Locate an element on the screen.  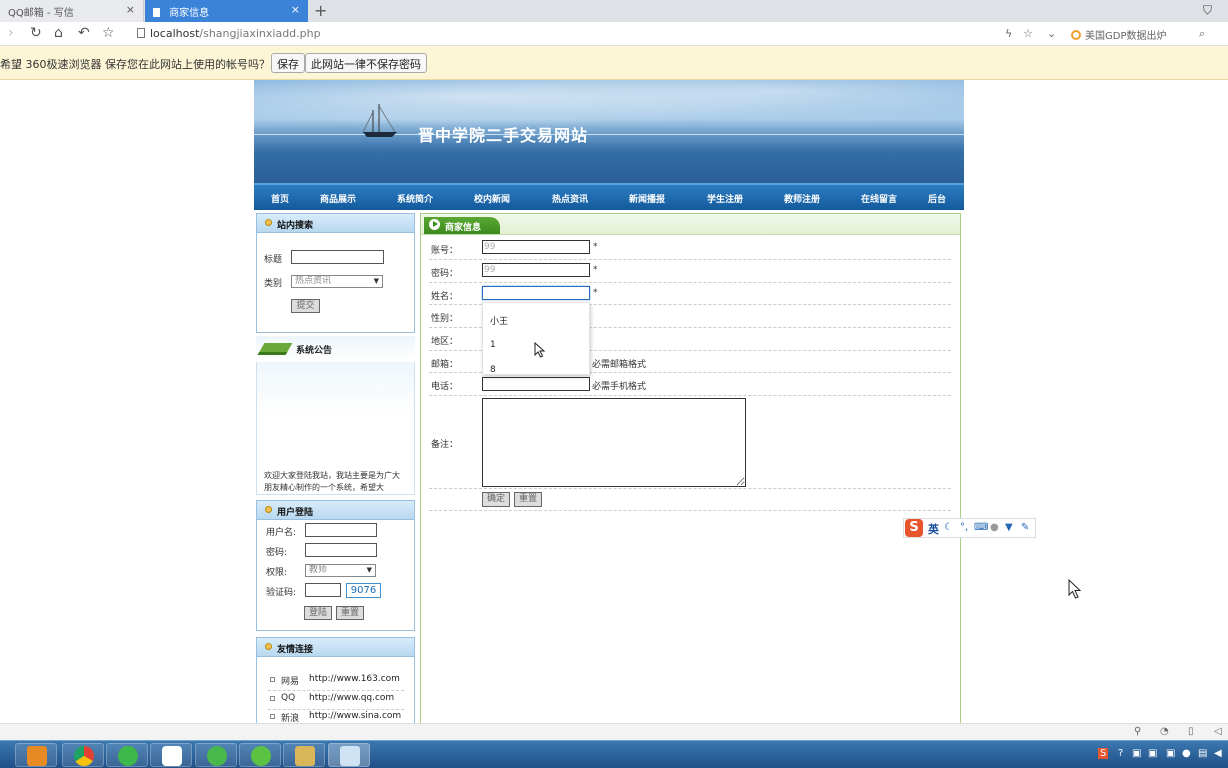
username-label: 用户名: is located at coordinates (281, 533).